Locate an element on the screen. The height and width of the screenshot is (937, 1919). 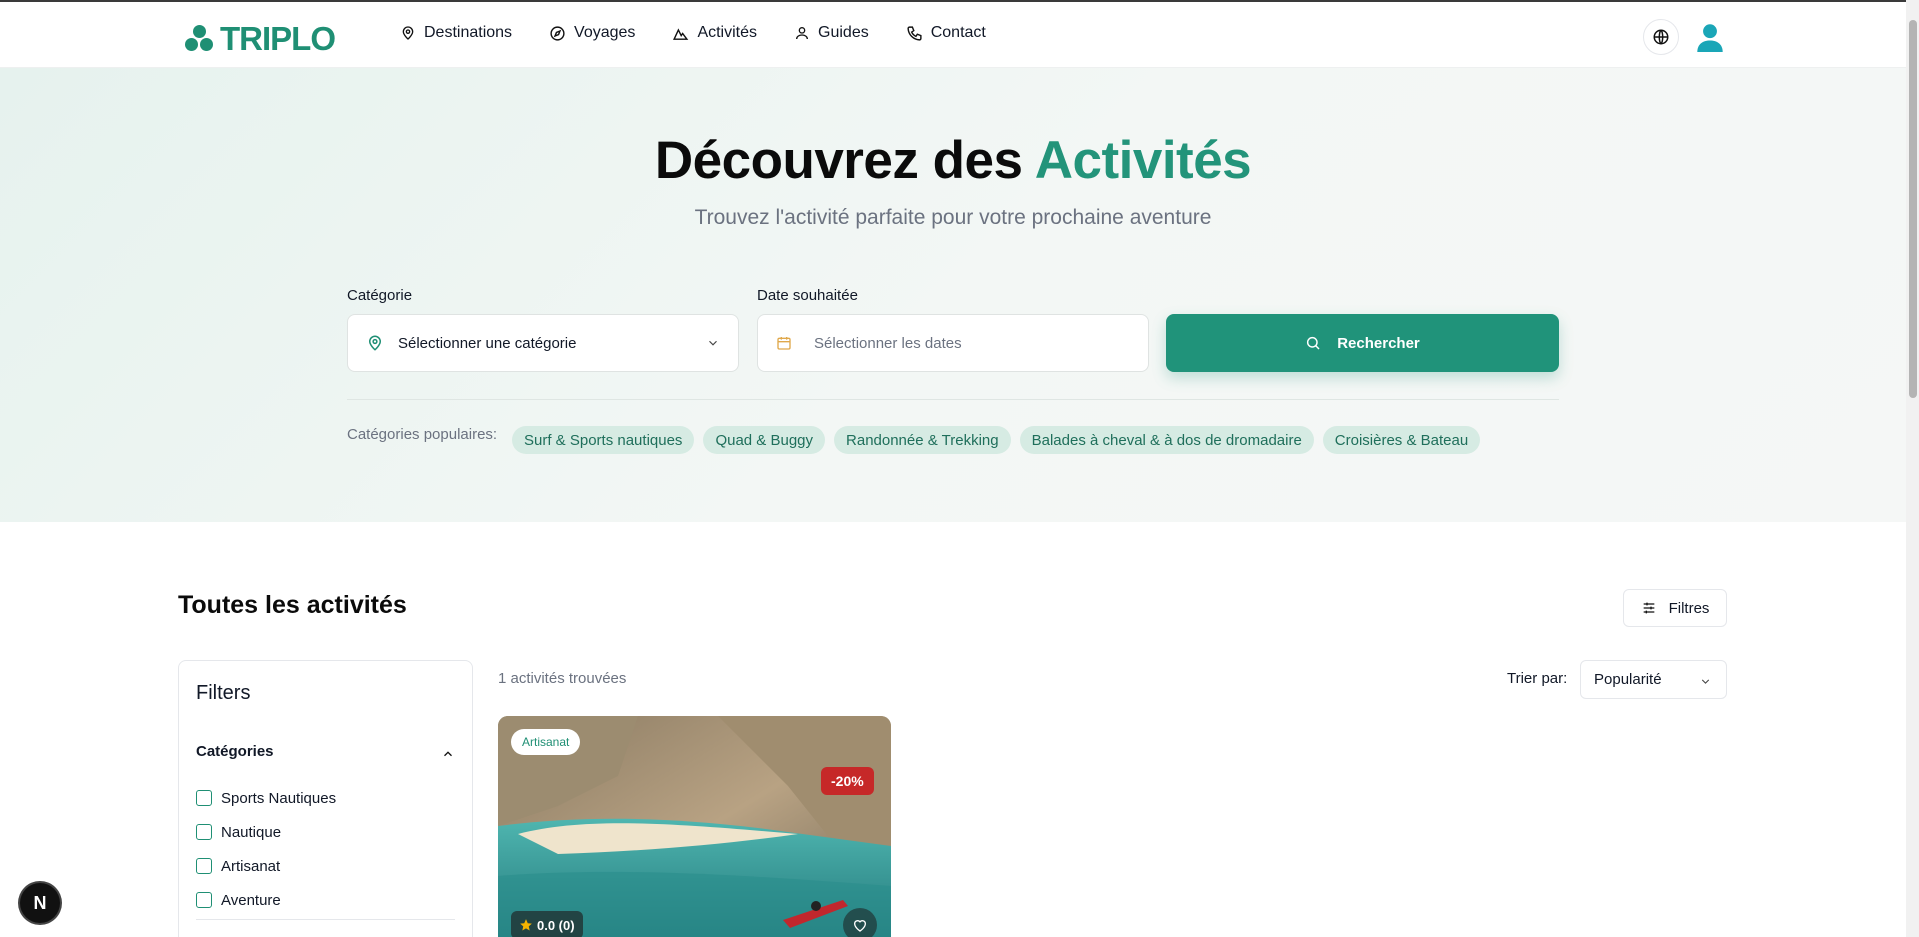
nav-label: Guides is located at coordinates (843, 32).